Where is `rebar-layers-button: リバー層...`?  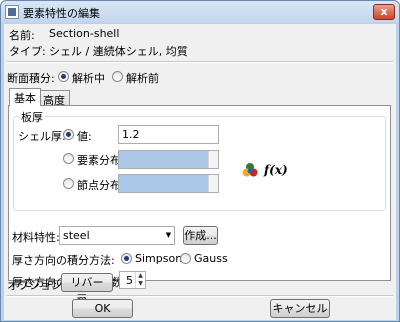
rebar-layers-button: リバー層... is located at coordinates (87, 289).